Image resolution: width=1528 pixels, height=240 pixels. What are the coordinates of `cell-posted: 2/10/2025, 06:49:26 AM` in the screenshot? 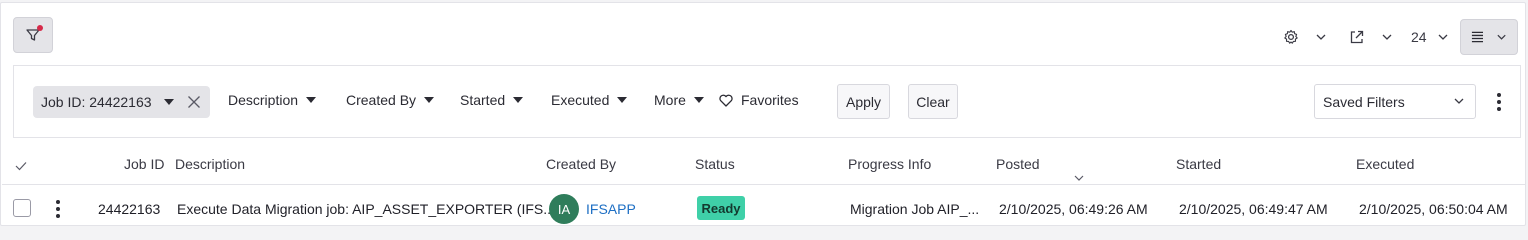 It's located at (1073, 209).